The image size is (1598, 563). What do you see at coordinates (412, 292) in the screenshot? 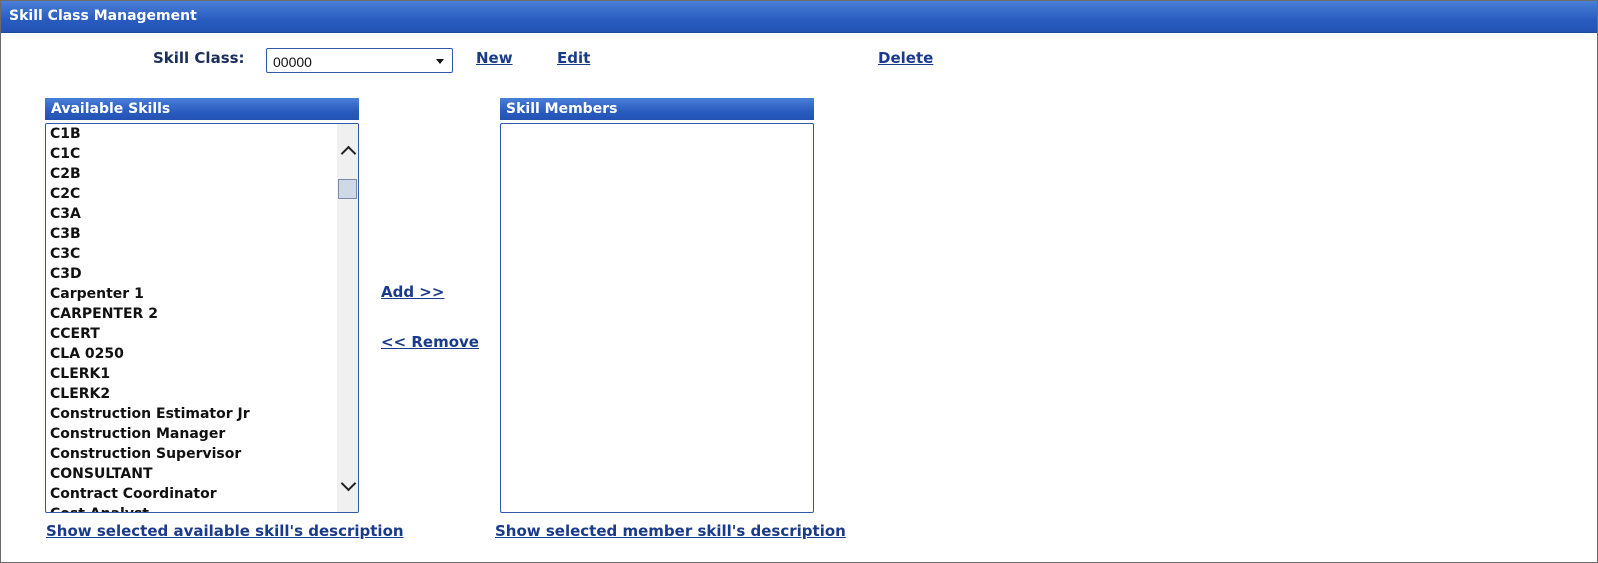
I see `add-button: Add >>` at bounding box center [412, 292].